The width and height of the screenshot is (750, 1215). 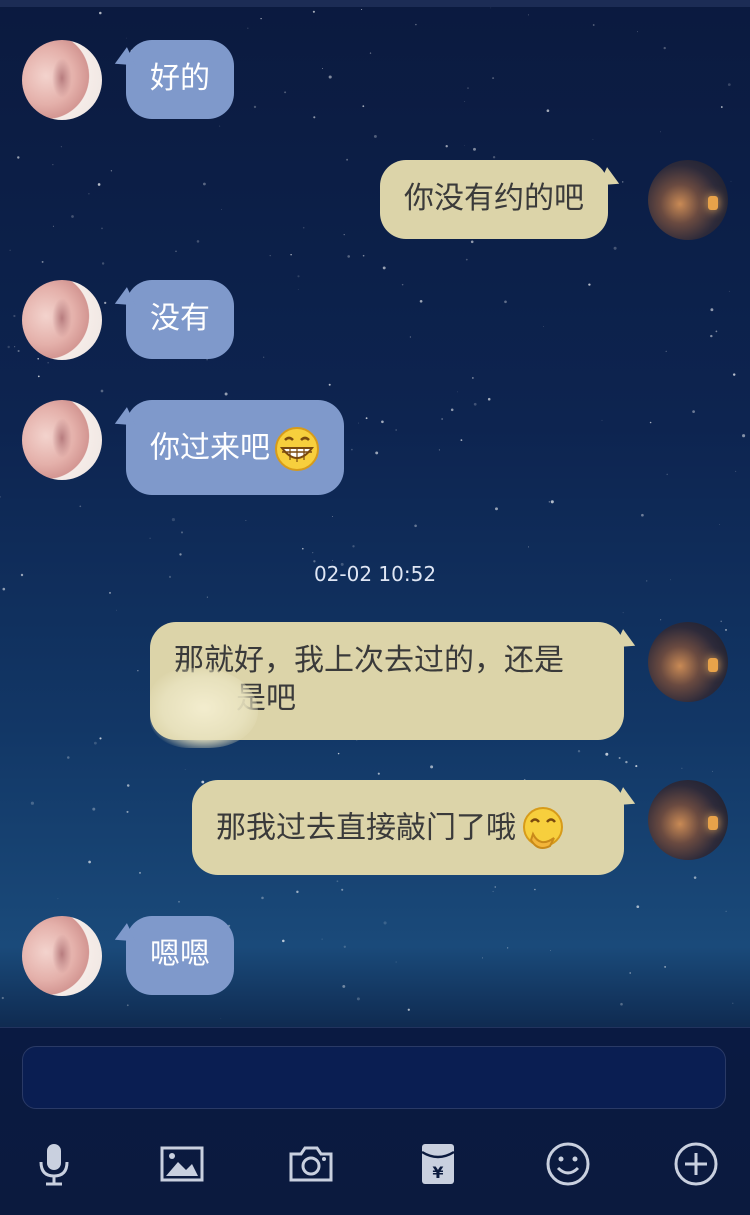 What do you see at coordinates (311, 1164) in the screenshot?
I see `camera-icon` at bounding box center [311, 1164].